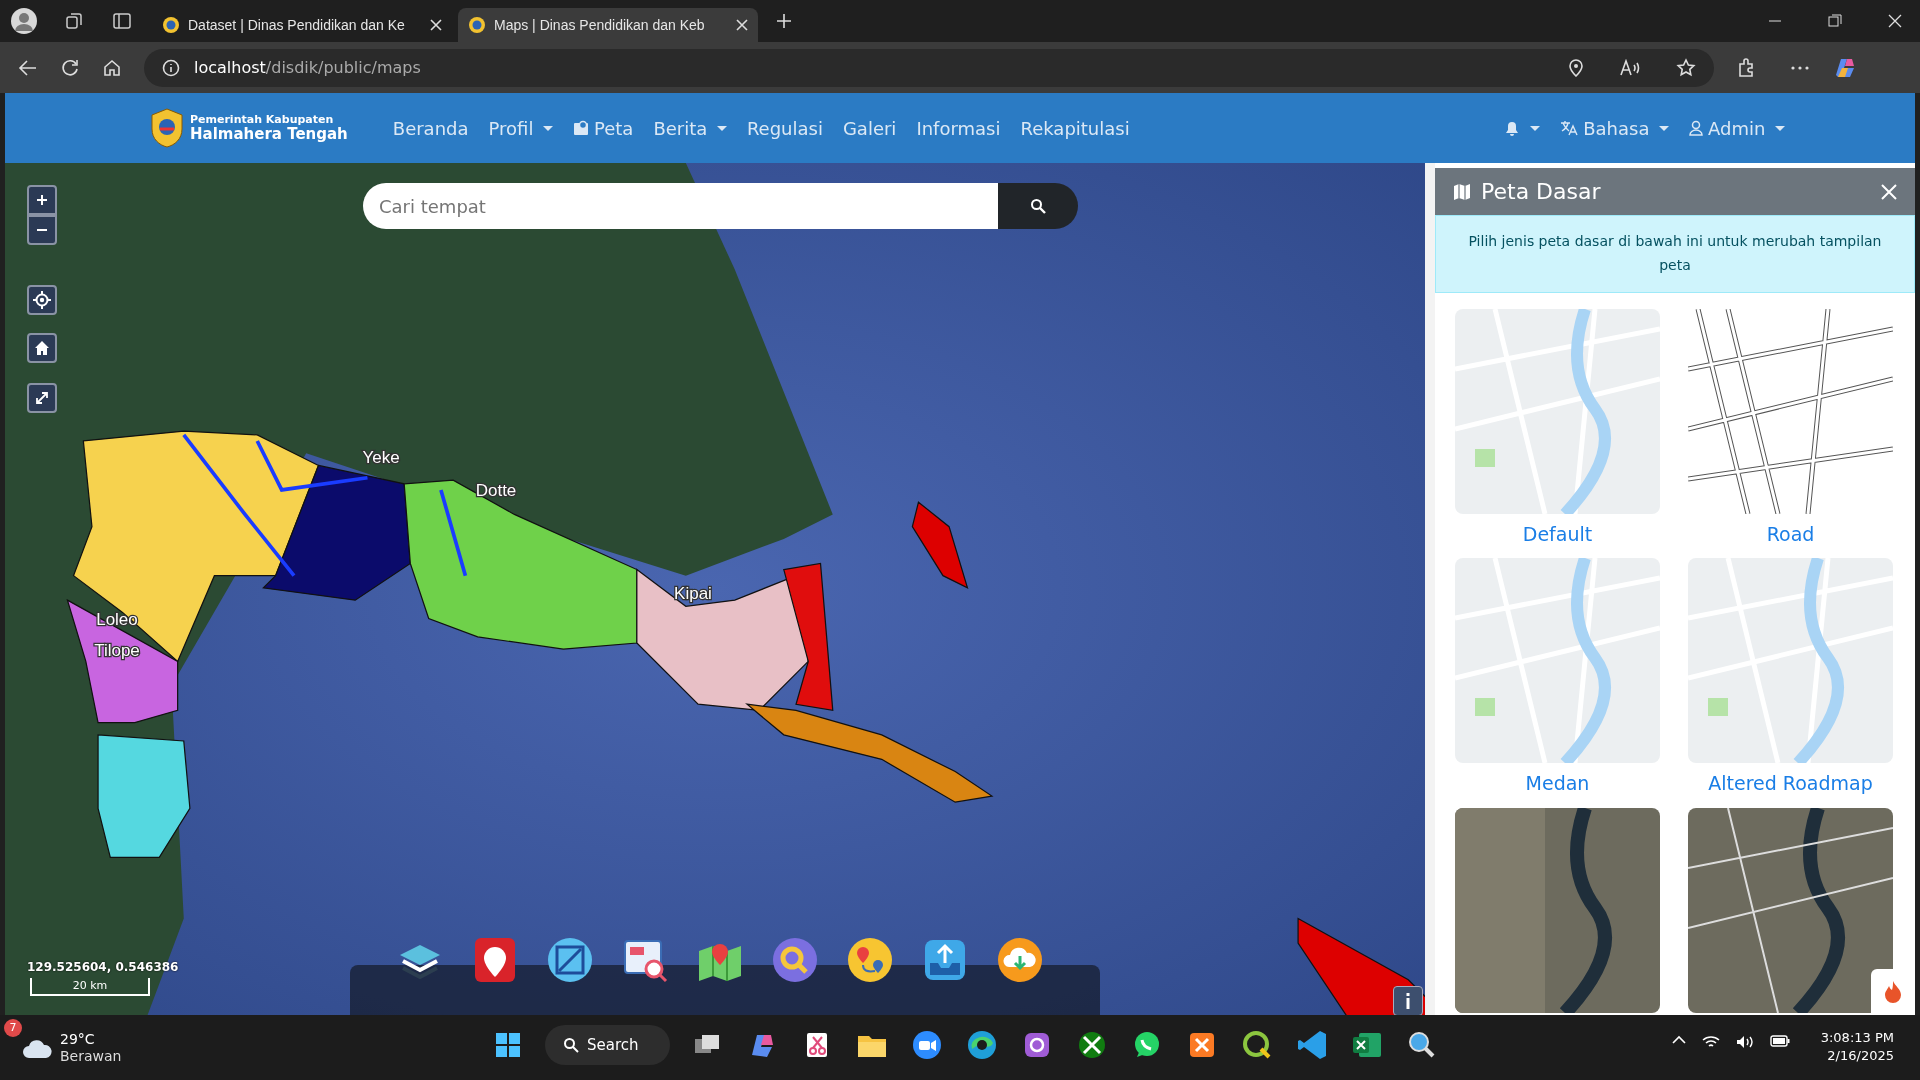  Describe the element at coordinates (1675, 254) in the screenshot. I see `info-alert: Pilih jenis peta dasar di bawah ini untuk merubah tampilan peta` at that location.